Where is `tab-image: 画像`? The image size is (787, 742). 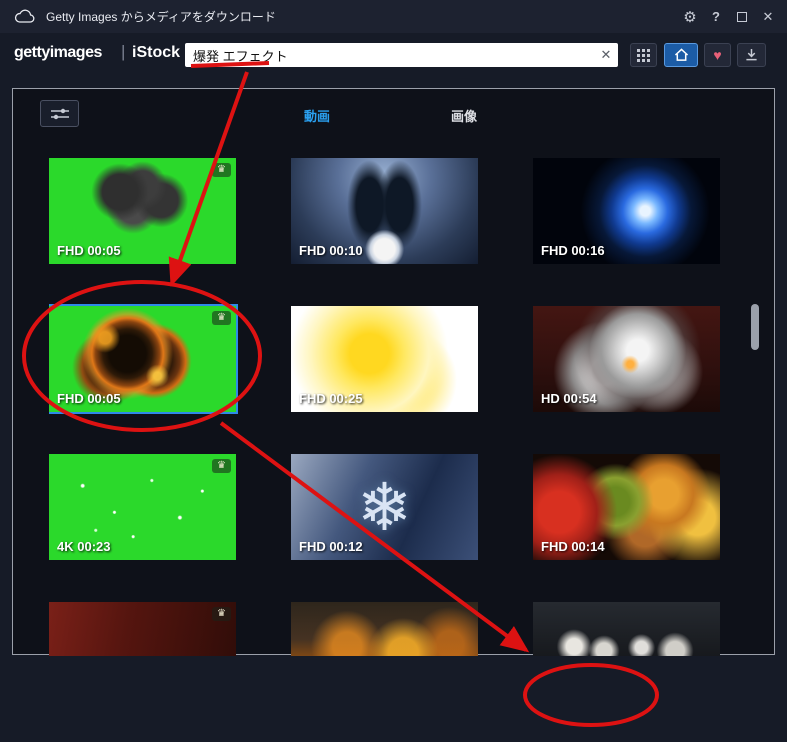 tab-image: 画像 is located at coordinates (464, 115).